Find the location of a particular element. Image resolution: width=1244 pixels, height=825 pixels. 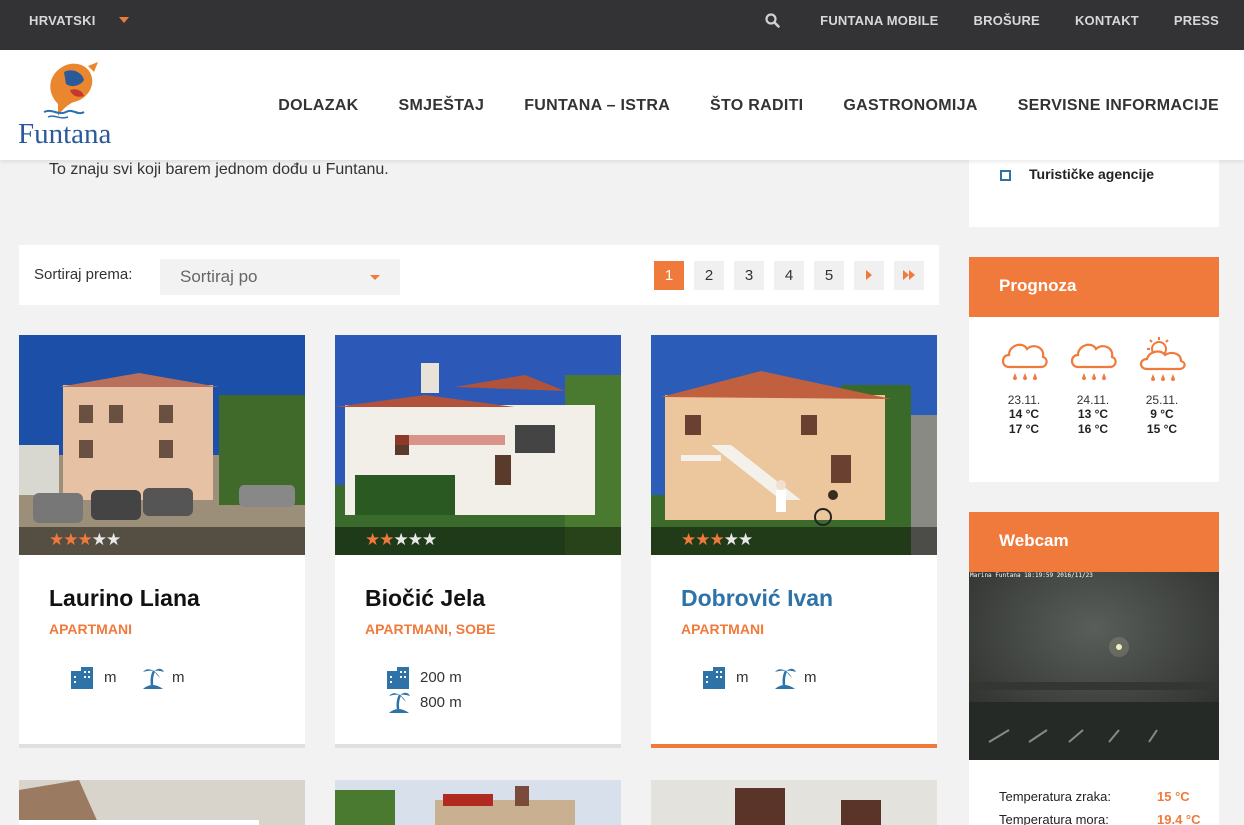

air-temp-label: Temperatura zraka: is located at coordinates (1055, 796).